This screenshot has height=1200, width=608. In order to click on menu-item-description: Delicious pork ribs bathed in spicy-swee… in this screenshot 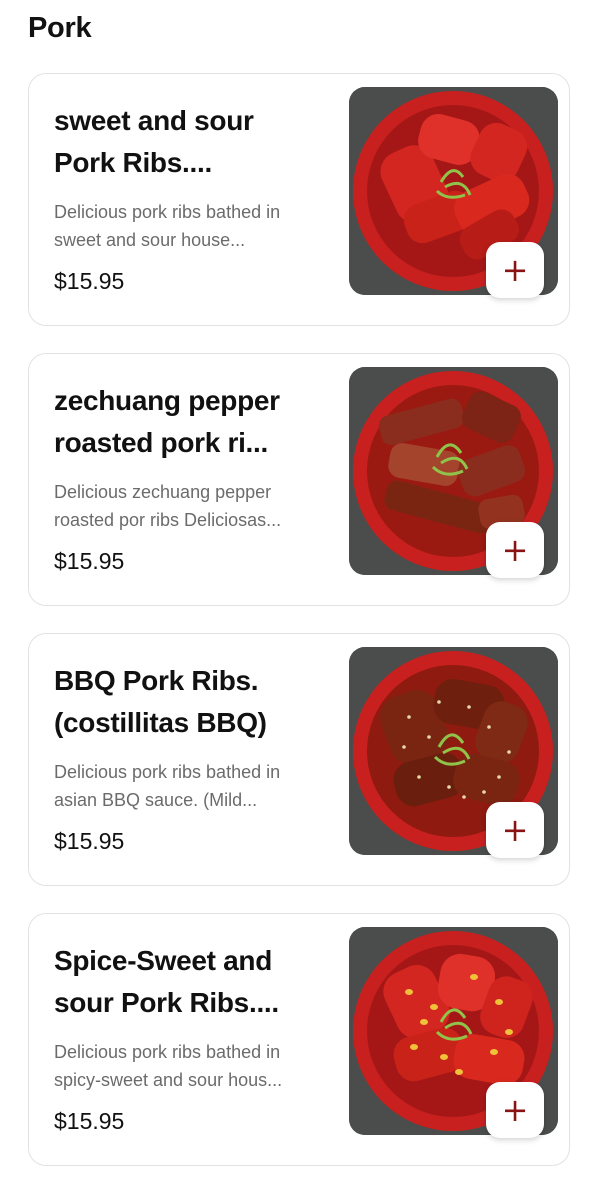, I will do `click(168, 1066)`.